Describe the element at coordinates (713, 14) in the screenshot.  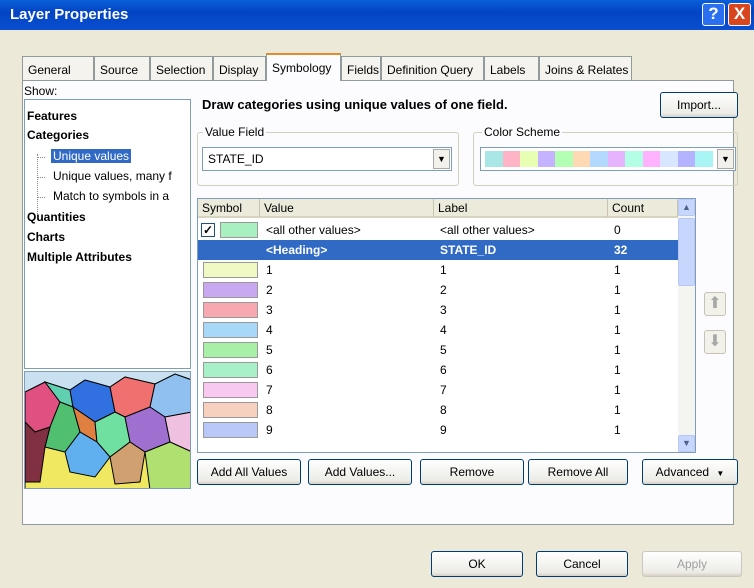
I see `help-button: ?` at that location.